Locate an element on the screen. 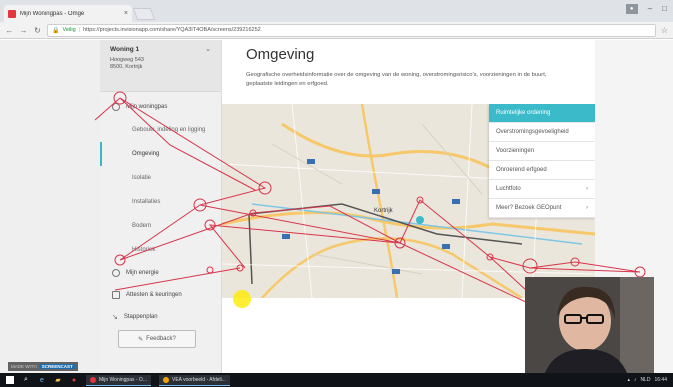 The width and height of the screenshot is (673, 387). sidebar-item-omgeving: Omgeving is located at coordinates (160, 154).